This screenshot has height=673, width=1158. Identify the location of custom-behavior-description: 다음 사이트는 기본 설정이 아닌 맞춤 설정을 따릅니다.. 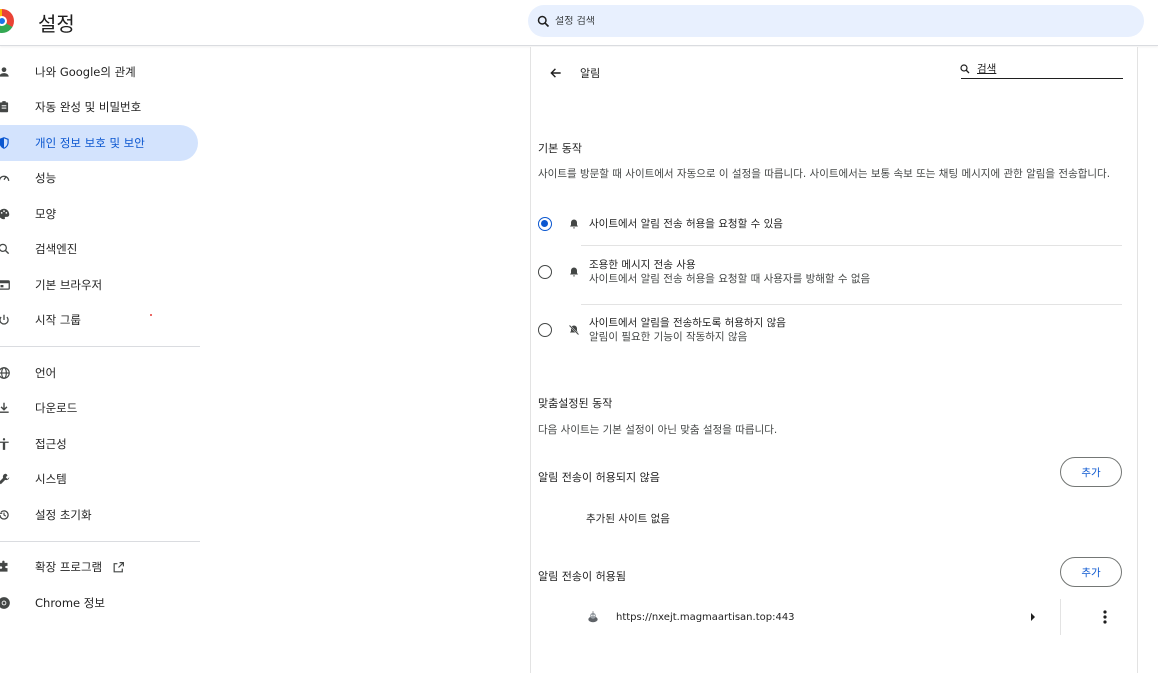
(658, 430).